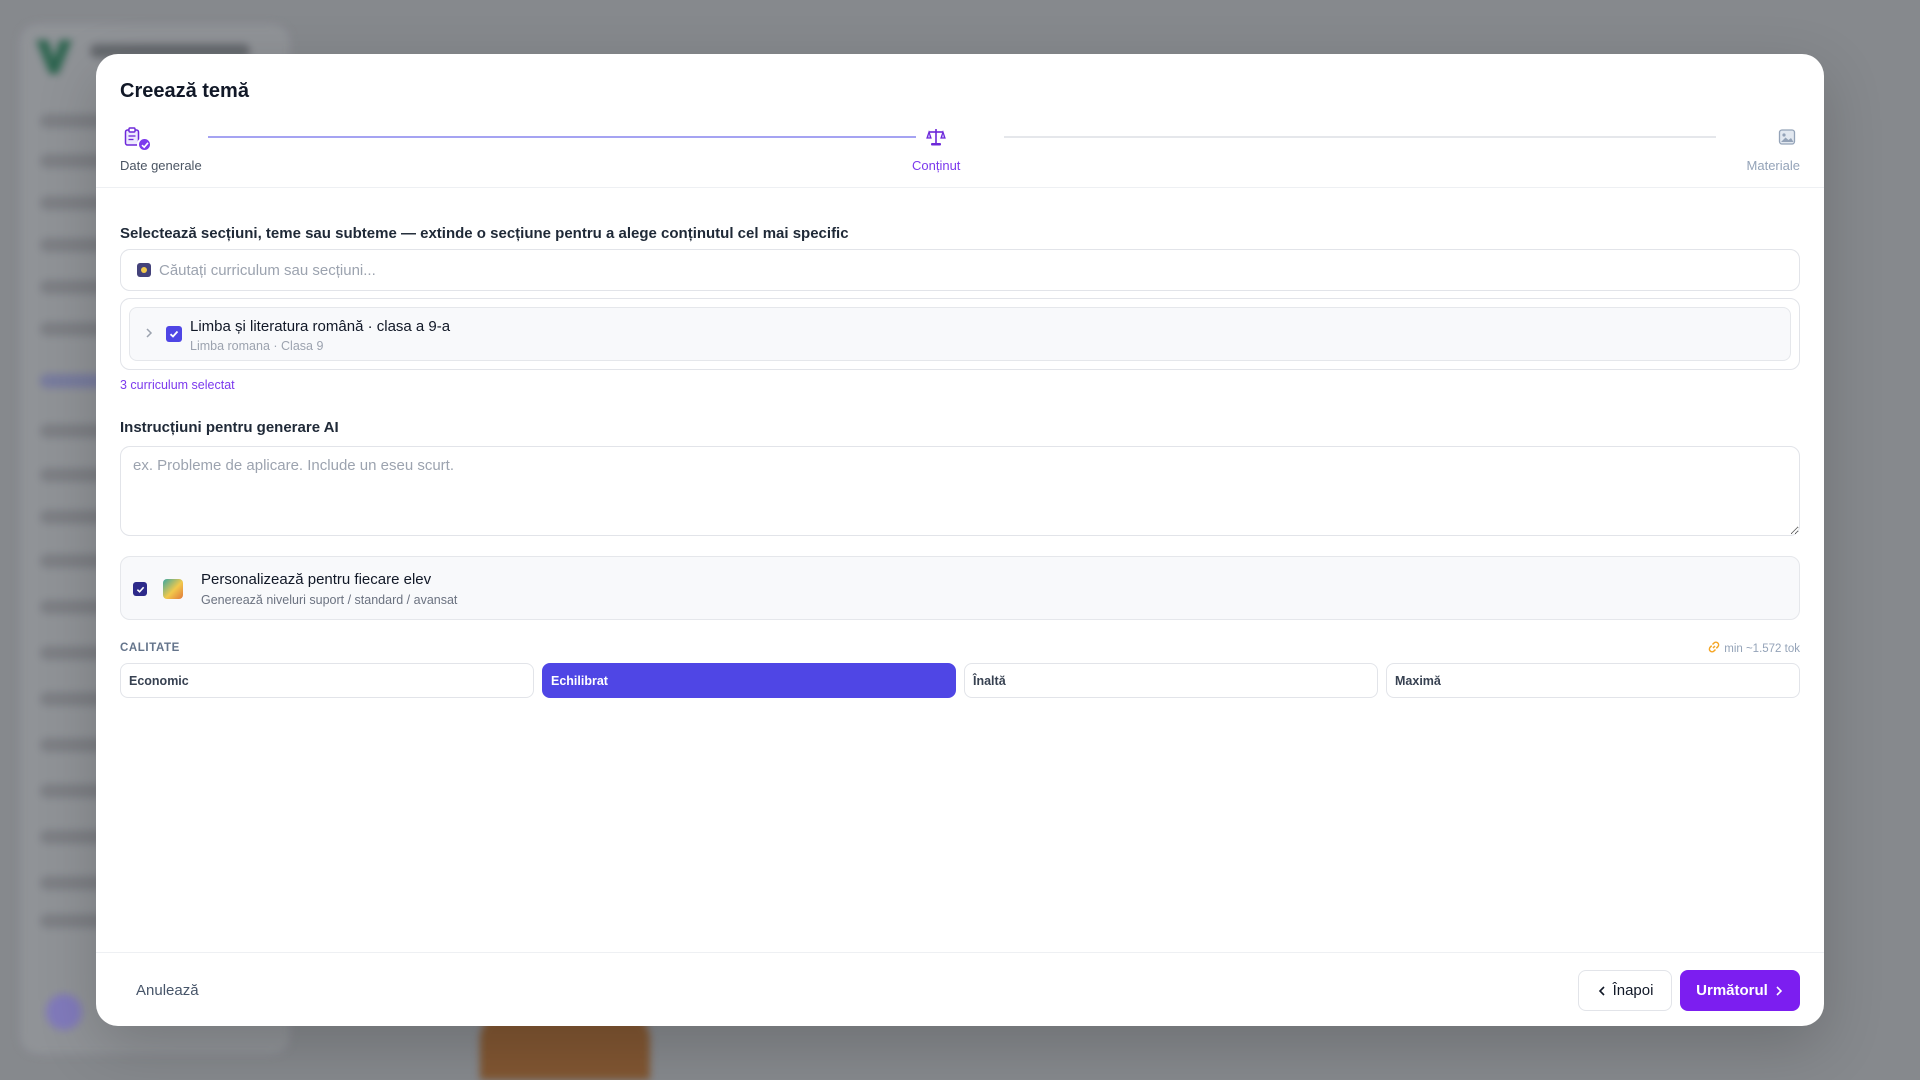 The height and width of the screenshot is (1080, 1920). I want to click on step-content: Conținut, so click(936, 148).